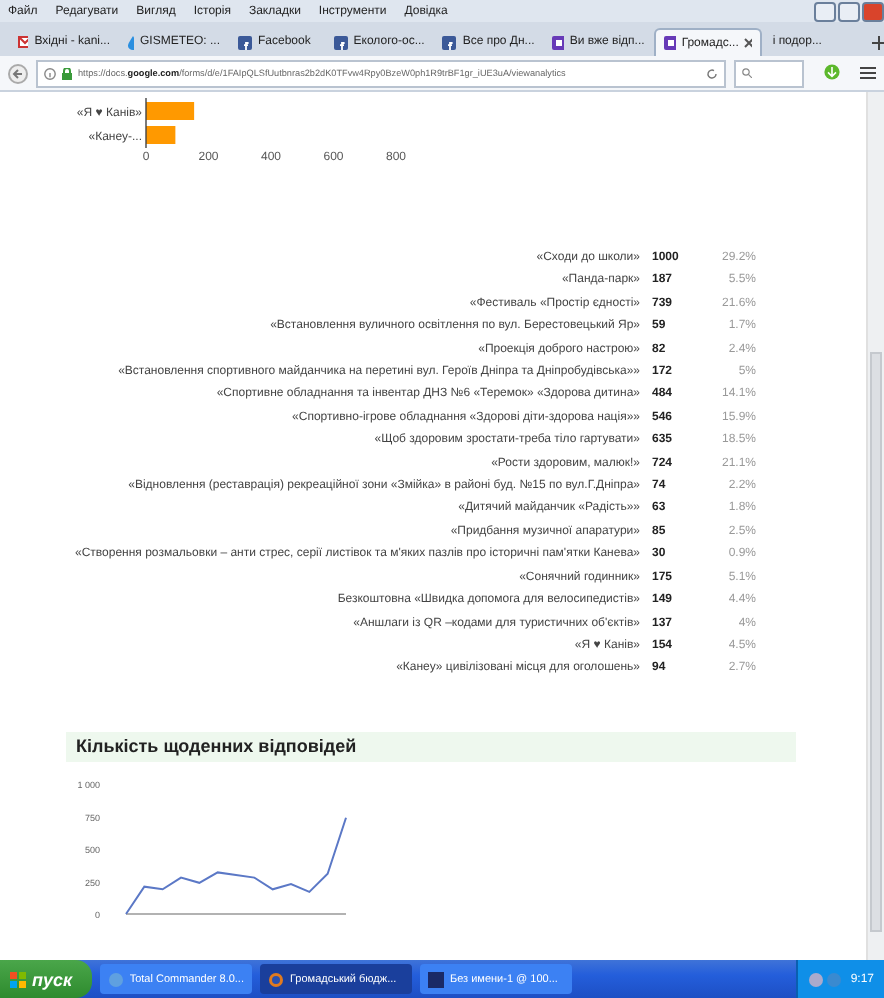 The width and height of the screenshot is (884, 998). I want to click on section-header: Кількість щоденних відповідей, so click(431, 746).